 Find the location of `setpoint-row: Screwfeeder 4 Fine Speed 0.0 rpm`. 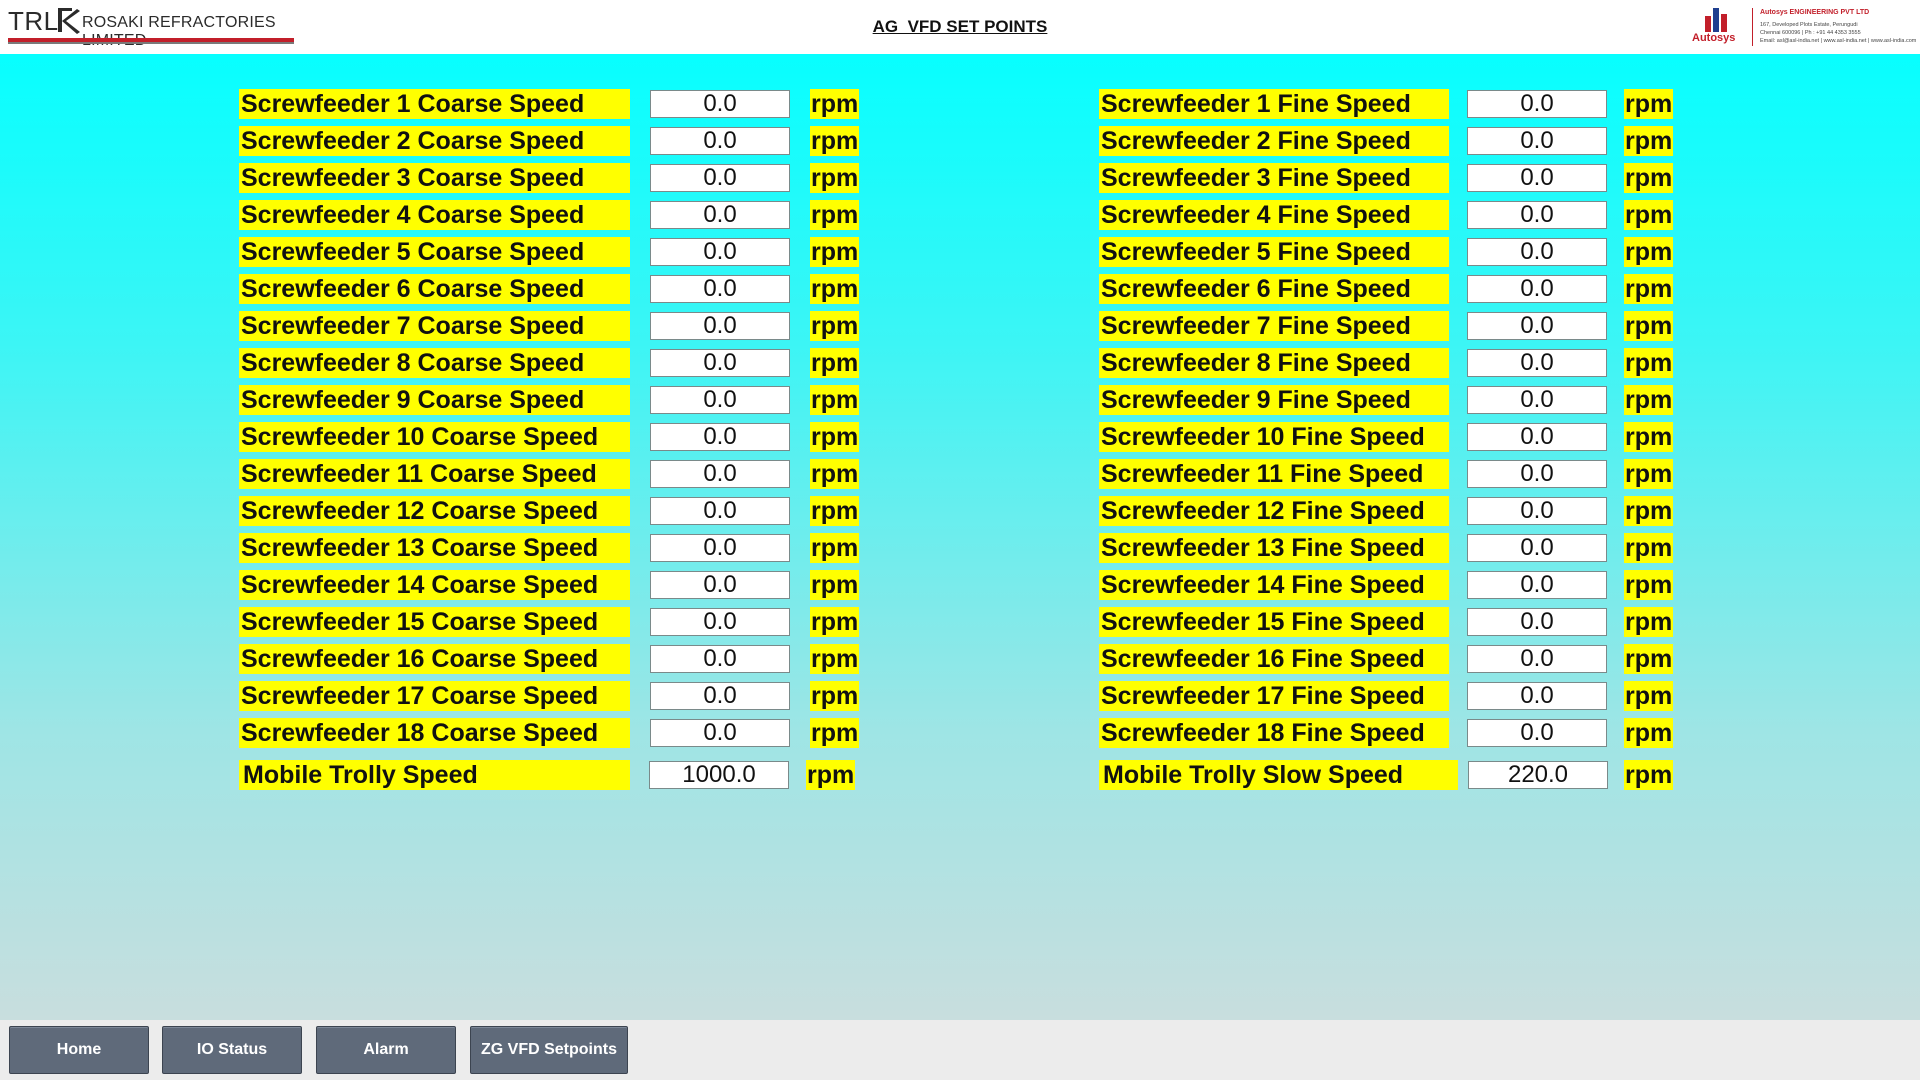

setpoint-row: Screwfeeder 4 Fine Speed 0.0 rpm is located at coordinates (960, 215).